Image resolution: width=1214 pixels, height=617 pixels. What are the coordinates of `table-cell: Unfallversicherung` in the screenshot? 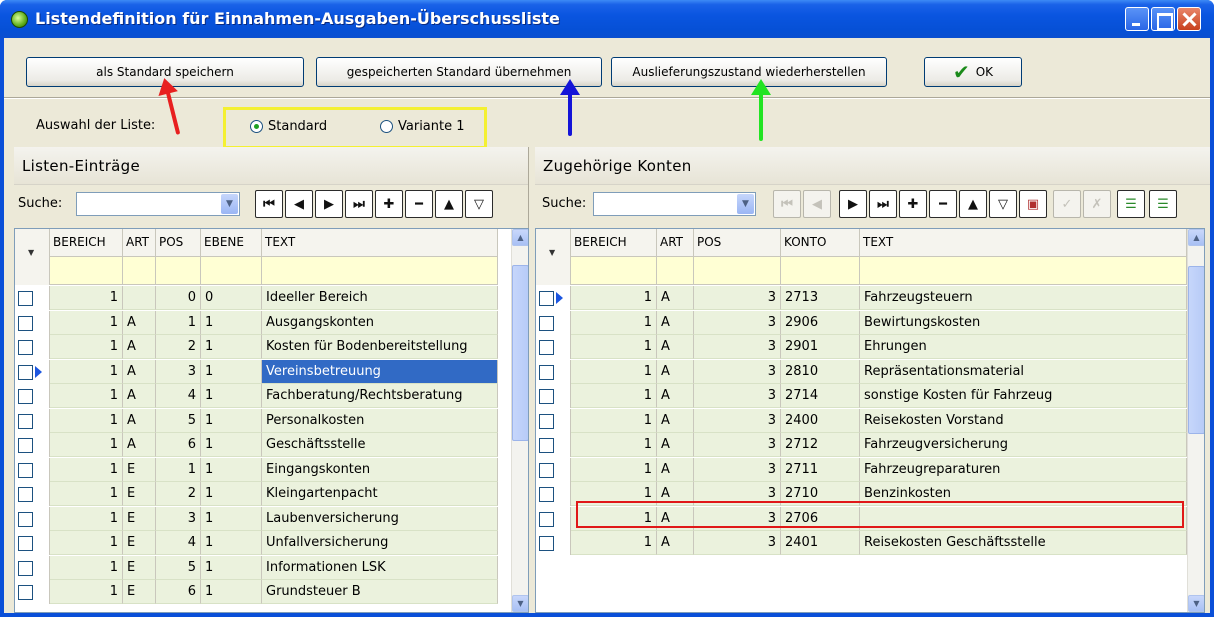 It's located at (380, 543).